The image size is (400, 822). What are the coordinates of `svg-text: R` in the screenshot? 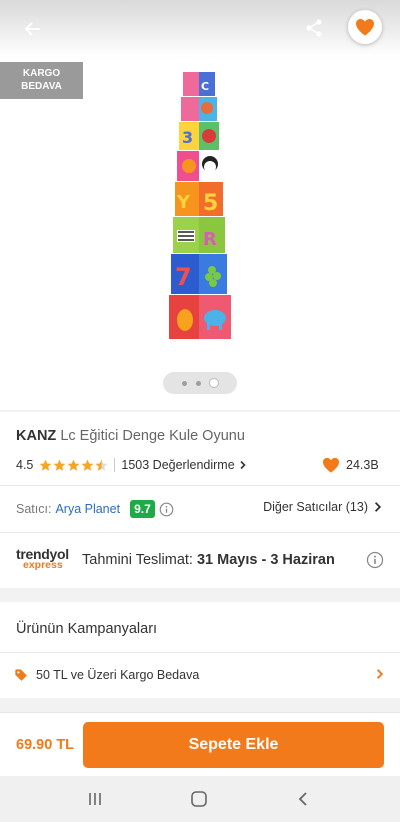 It's located at (210, 239).